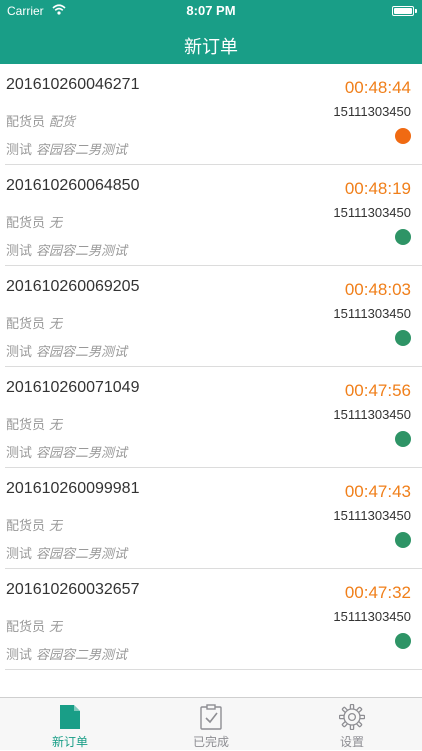 Image resolution: width=422 pixels, height=751 pixels. Describe the element at coordinates (69, 742) in the screenshot. I see `tab-label: 新订单` at that location.